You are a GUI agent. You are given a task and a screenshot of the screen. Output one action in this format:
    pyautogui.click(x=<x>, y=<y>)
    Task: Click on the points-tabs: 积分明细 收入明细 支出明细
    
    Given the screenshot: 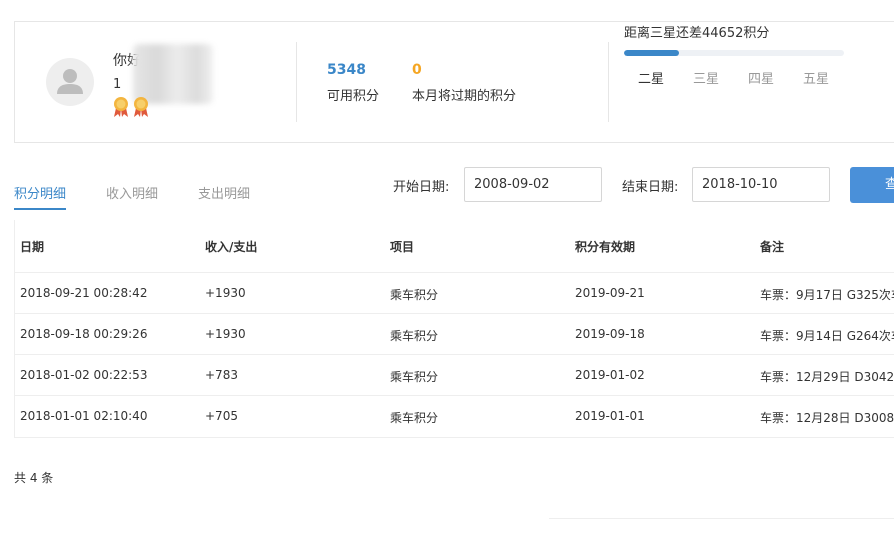 What is the action you would take?
    pyautogui.click(x=152, y=196)
    